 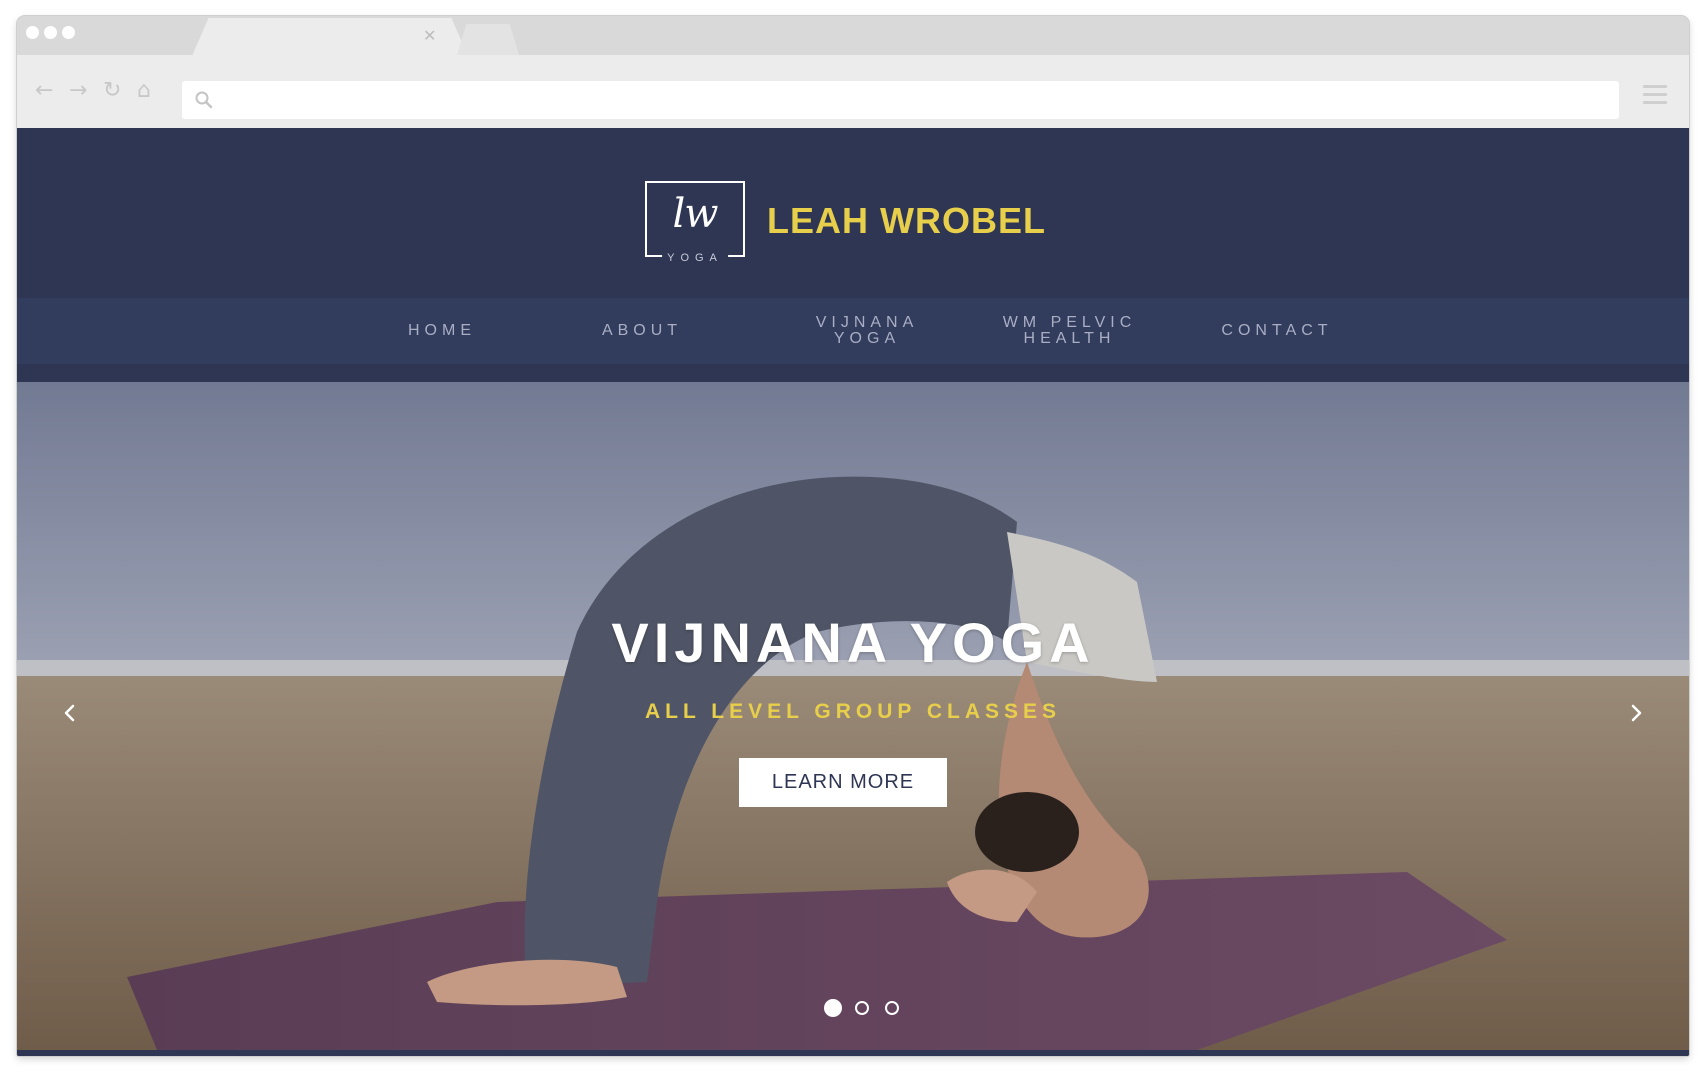 What do you see at coordinates (144, 91) in the screenshot?
I see `home-icon: ⌂` at bounding box center [144, 91].